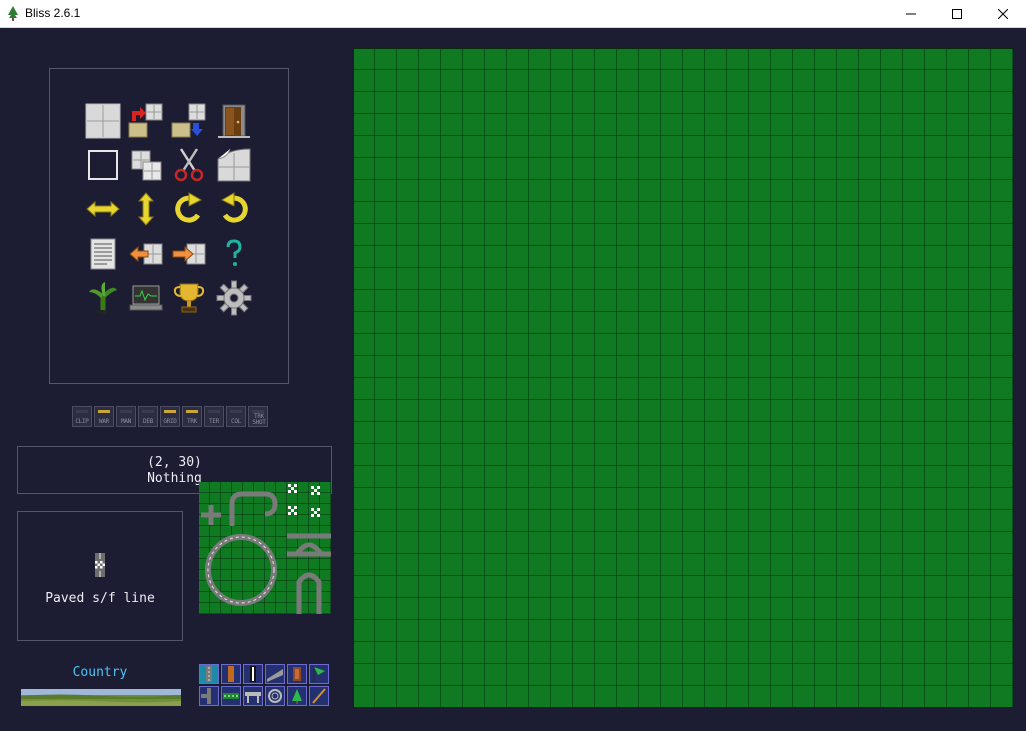 The width and height of the screenshot is (1026, 731). Describe the element at coordinates (126, 416) in the screenshot. I see `status-indicator-man: MAN` at that location.